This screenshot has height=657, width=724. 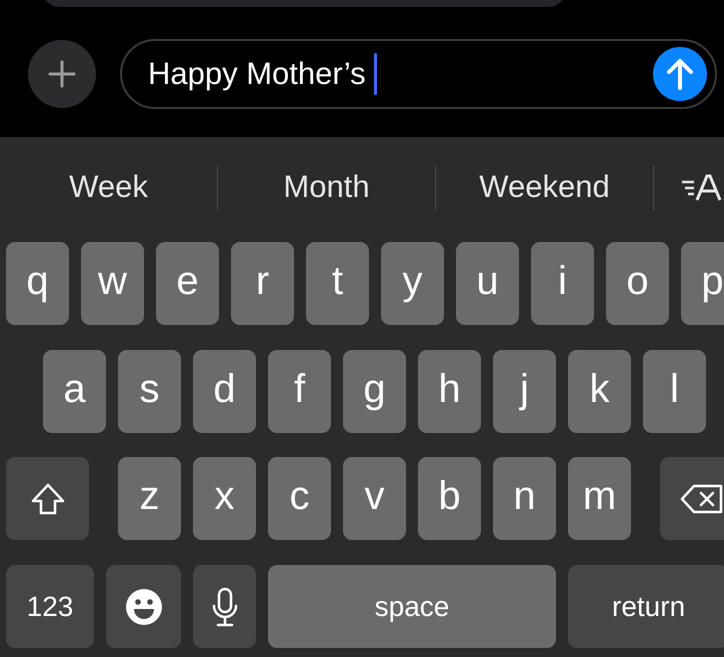 What do you see at coordinates (637, 283) in the screenshot?
I see `letter-key: o` at bounding box center [637, 283].